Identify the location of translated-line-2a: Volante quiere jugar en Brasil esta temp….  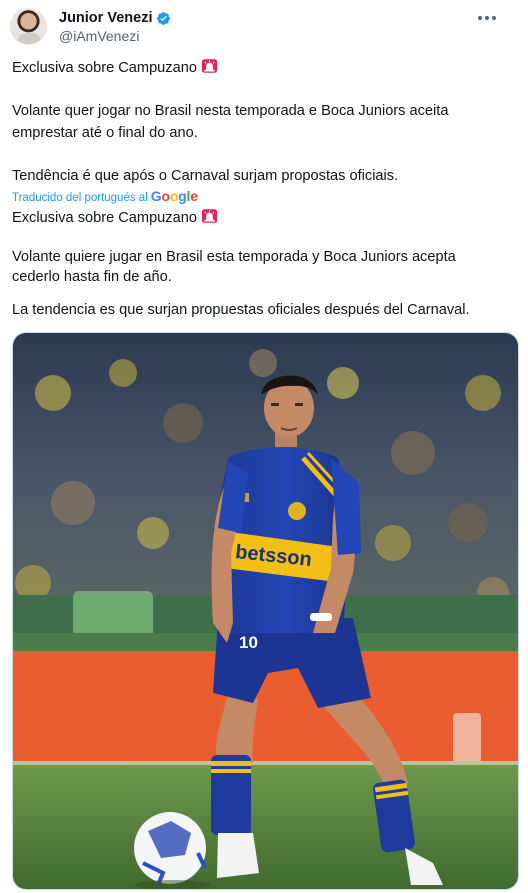
(234, 257).